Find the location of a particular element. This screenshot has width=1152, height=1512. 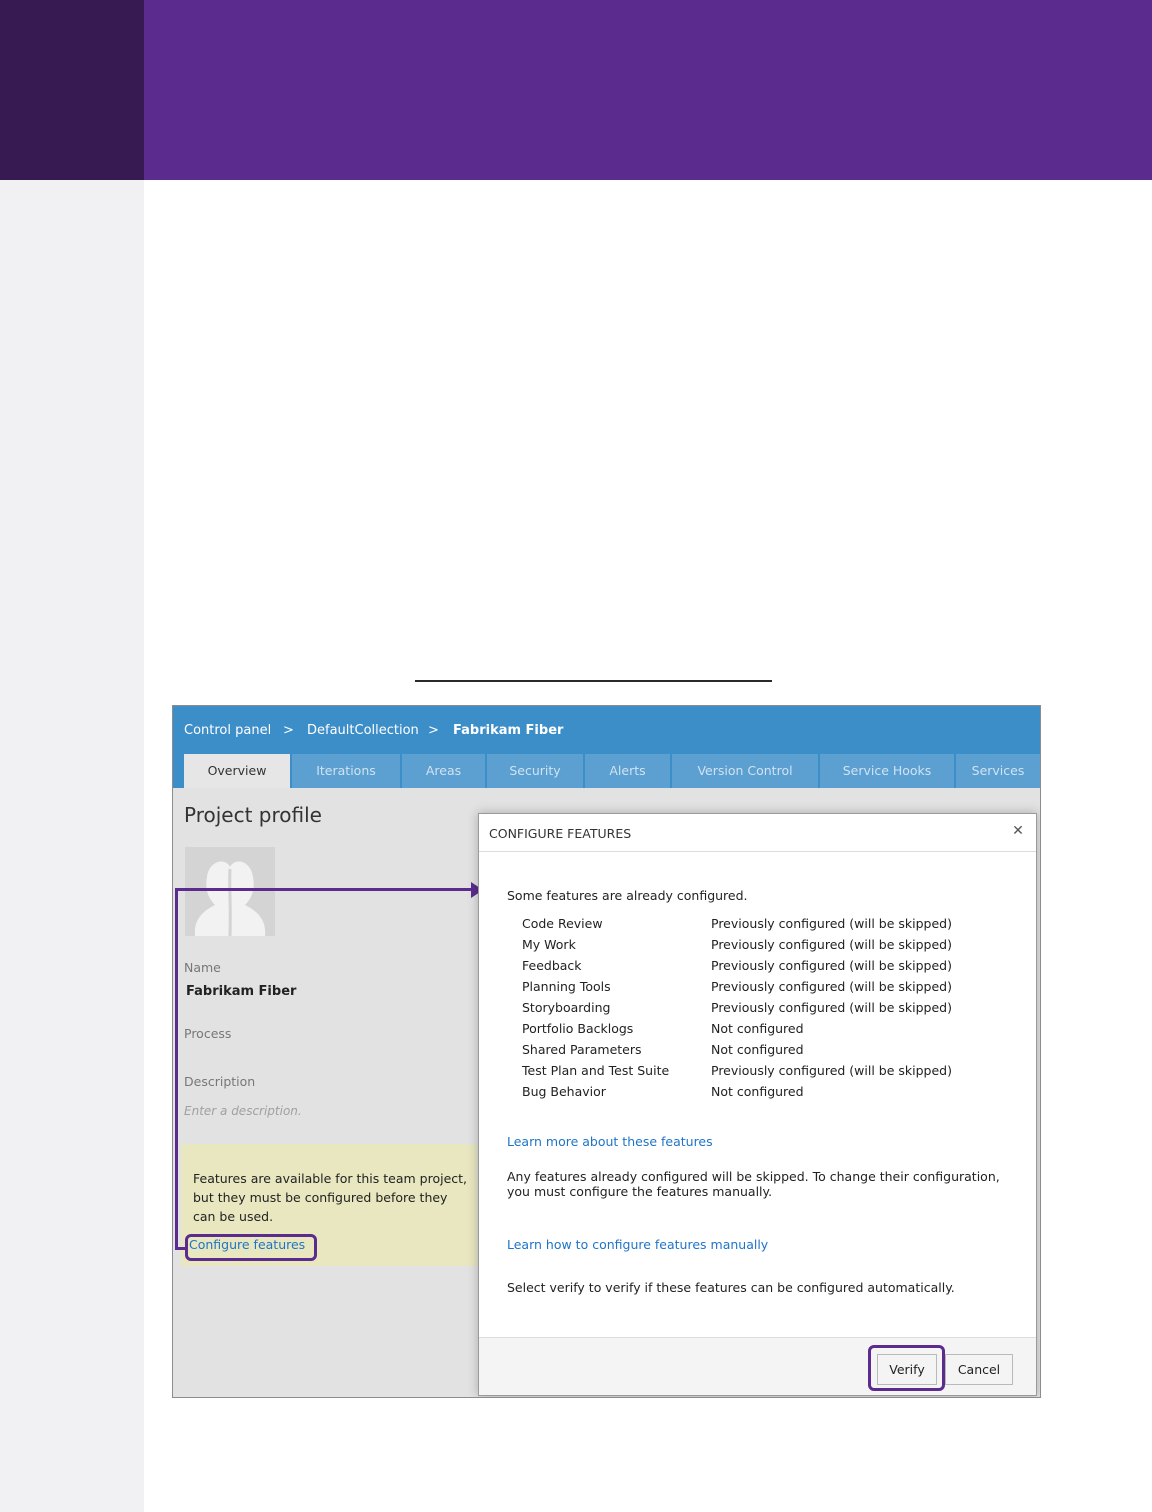

tab-alerts: Alerts is located at coordinates (627, 771).